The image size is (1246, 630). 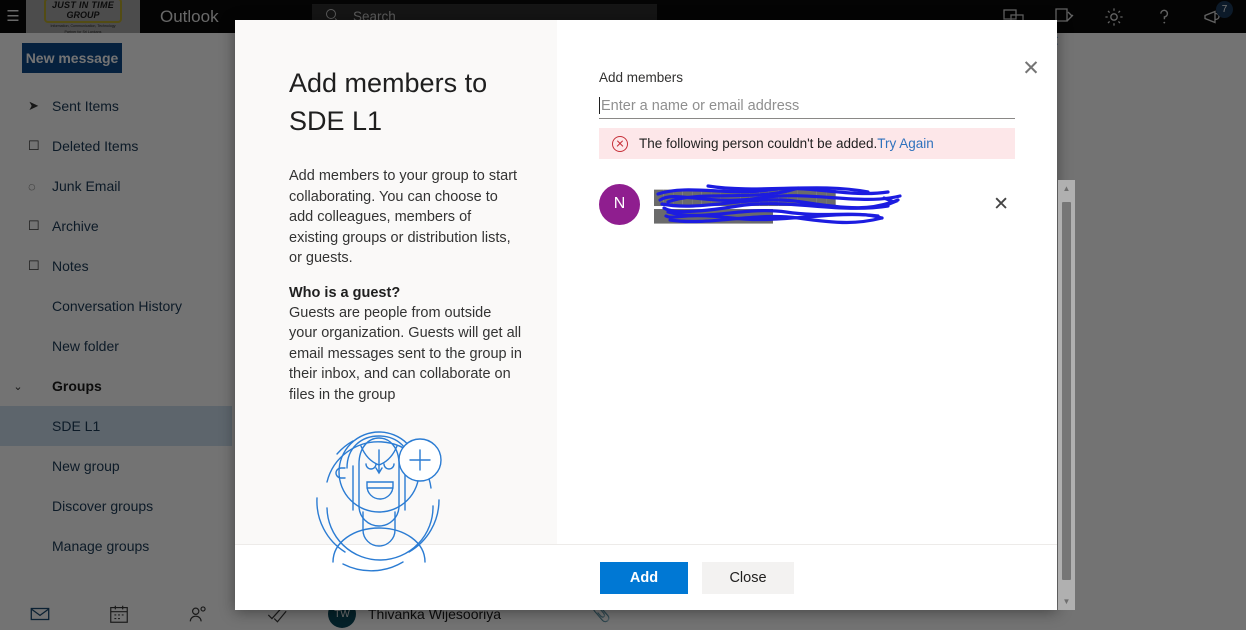 I want to click on person-secondary-text: ██████████████, so click(x=714, y=215).